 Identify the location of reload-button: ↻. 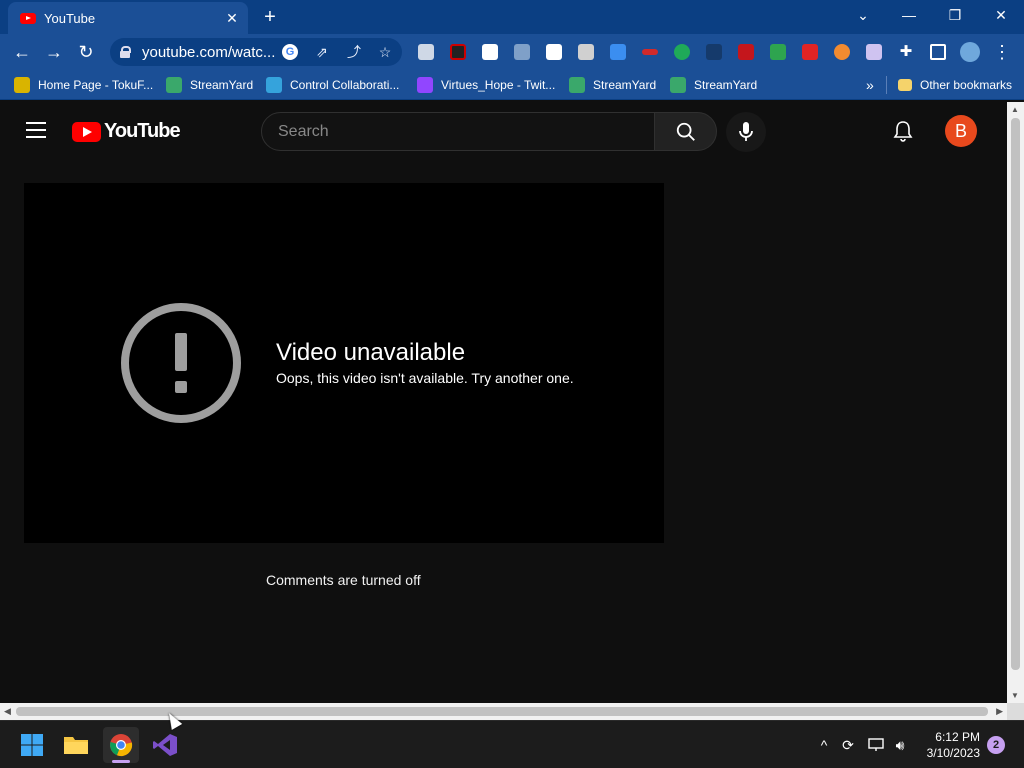
(86, 52).